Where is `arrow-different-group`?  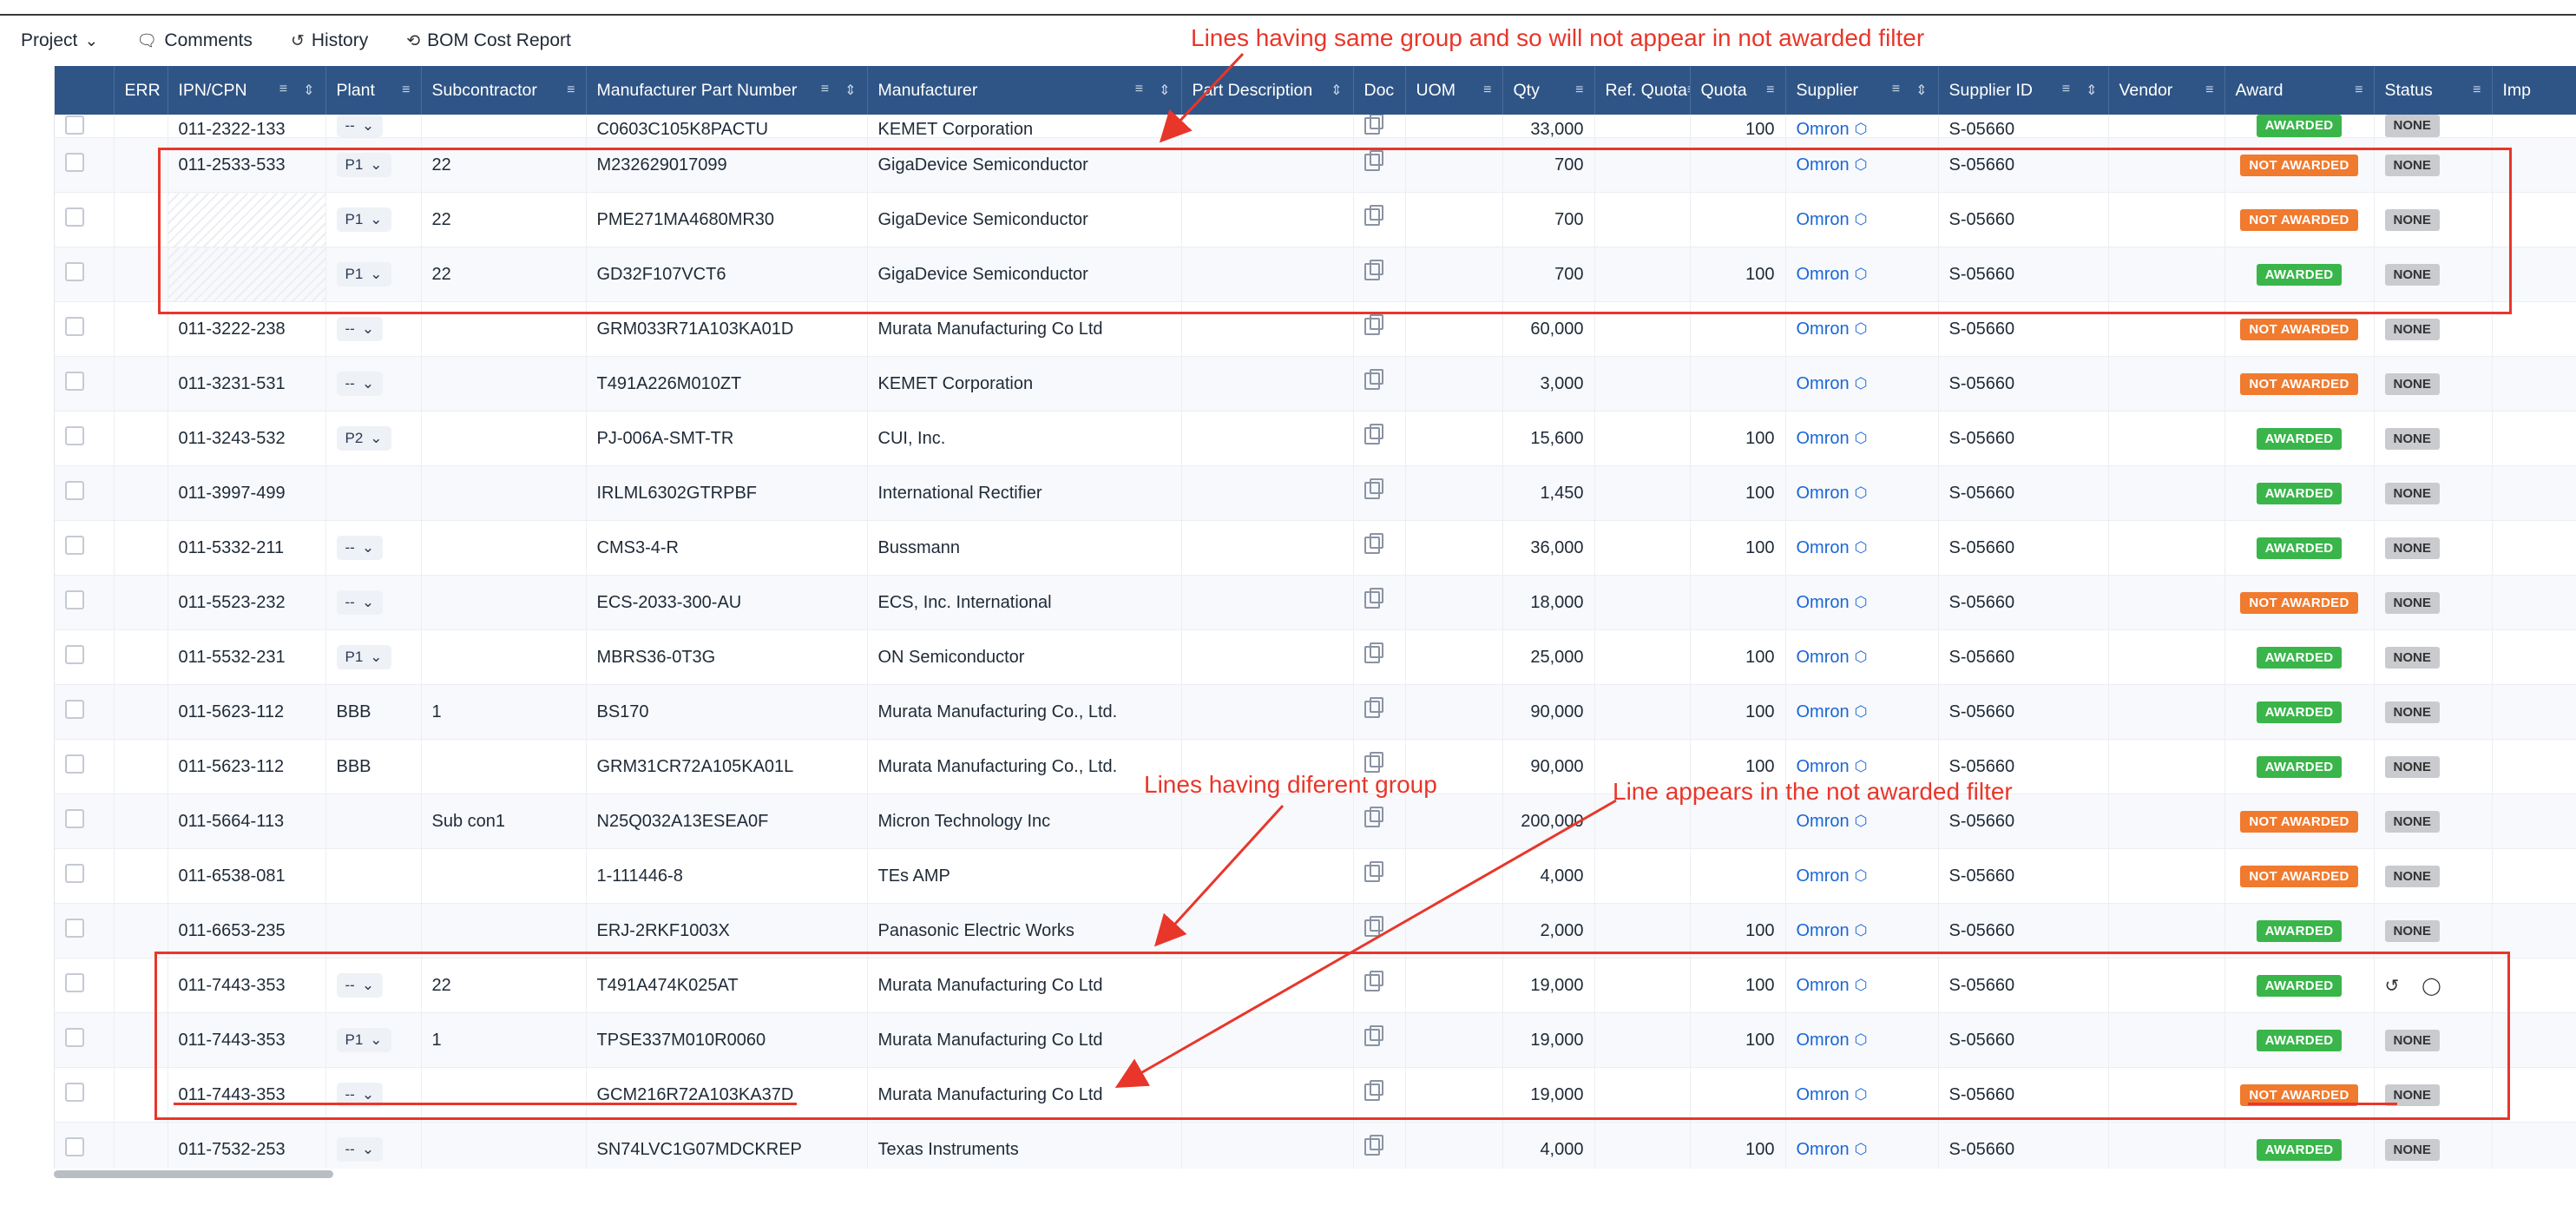 arrow-different-group is located at coordinates (1219, 876).